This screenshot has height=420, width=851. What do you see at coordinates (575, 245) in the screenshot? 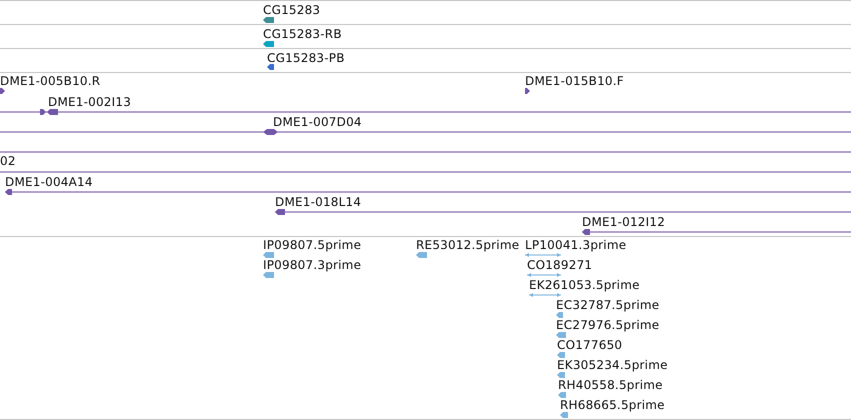
I see `feature-label: LP10041.3prime` at bounding box center [575, 245].